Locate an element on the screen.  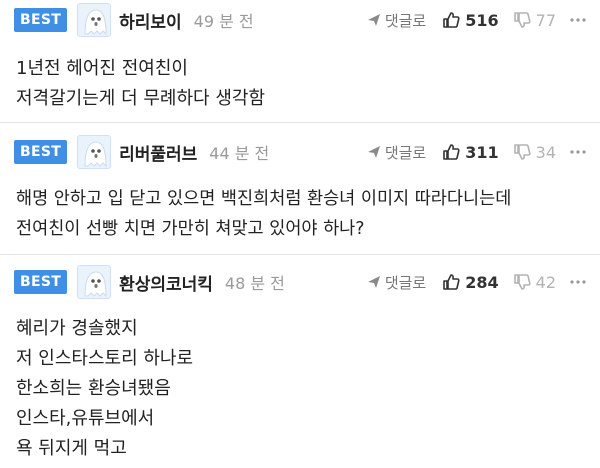
comment-actions: 댓글로 311 34 is located at coordinates (476, 152).